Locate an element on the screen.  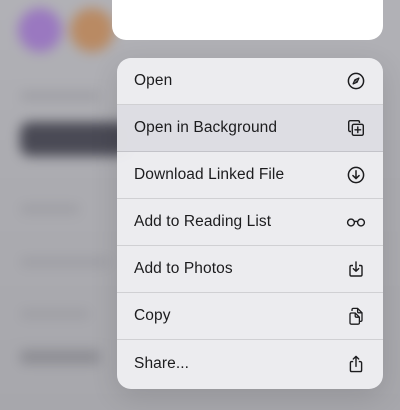
share-icon is located at coordinates (356, 364).